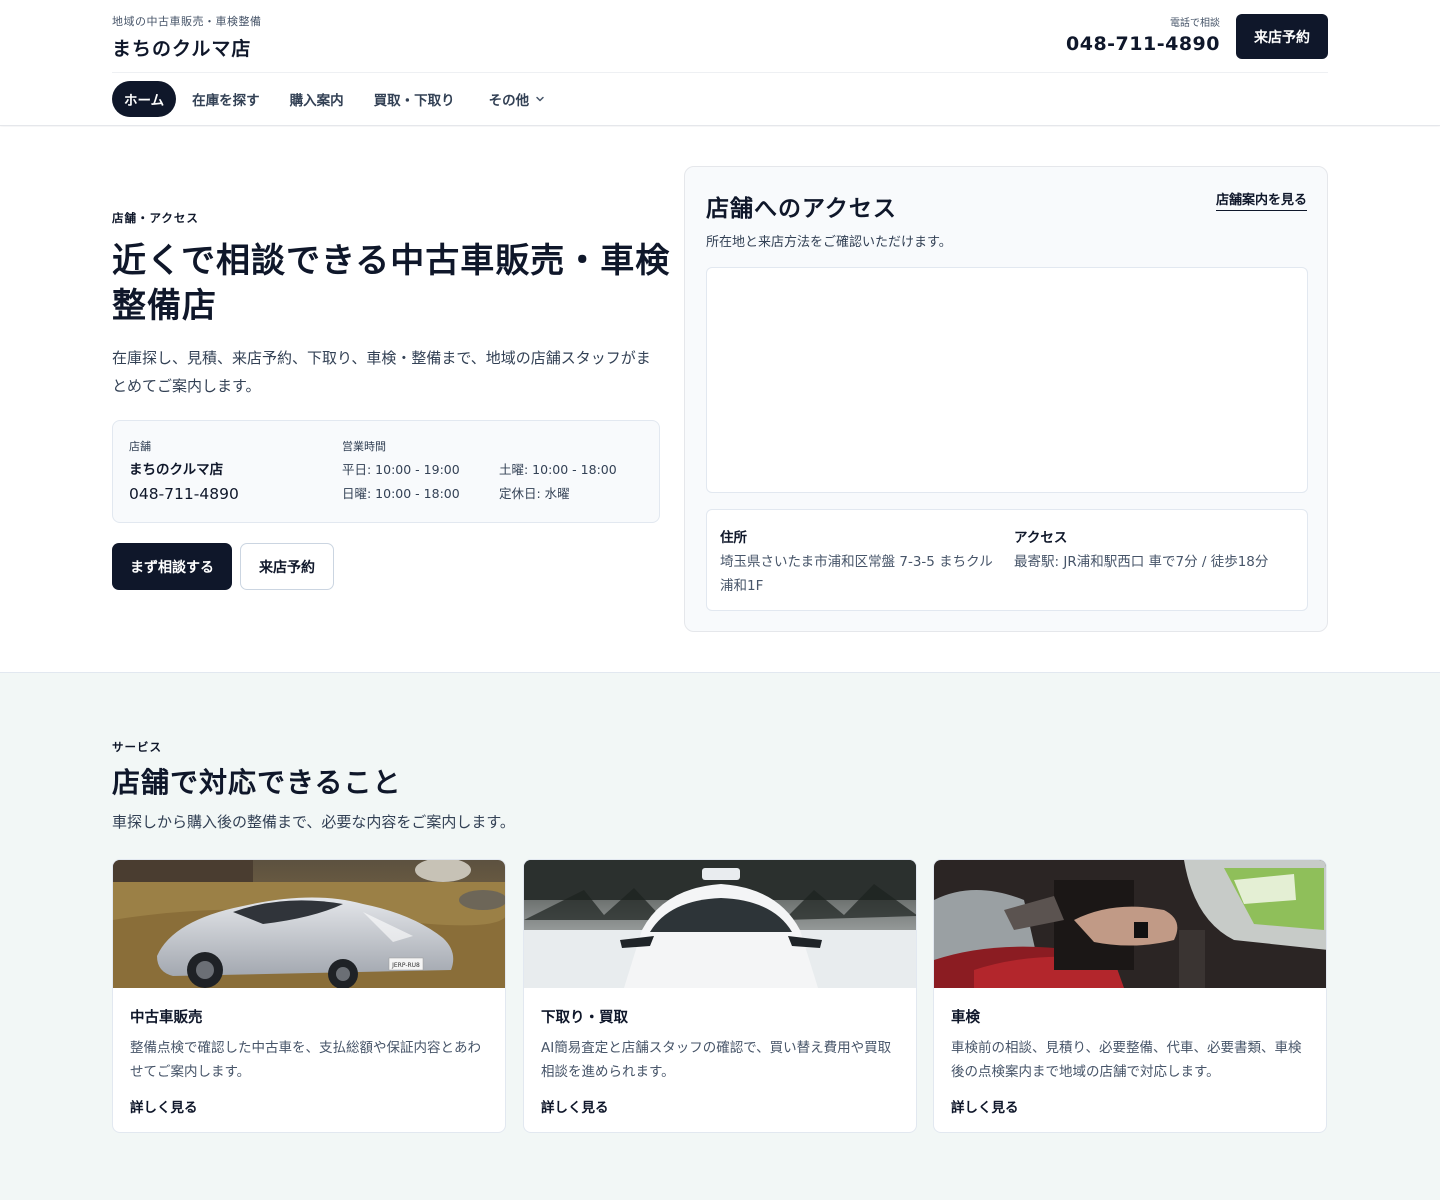  I want to click on nav-item-home: ホーム, so click(144, 99).